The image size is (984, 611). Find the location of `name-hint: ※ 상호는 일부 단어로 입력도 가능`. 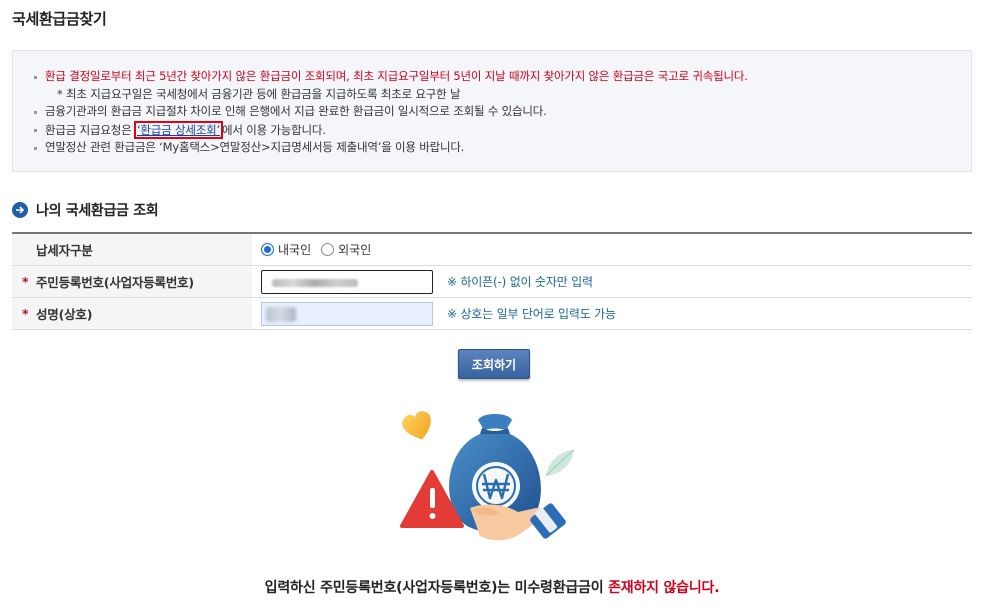

name-hint: ※ 상호는 일부 단어로 입력도 가능 is located at coordinates (531, 314).